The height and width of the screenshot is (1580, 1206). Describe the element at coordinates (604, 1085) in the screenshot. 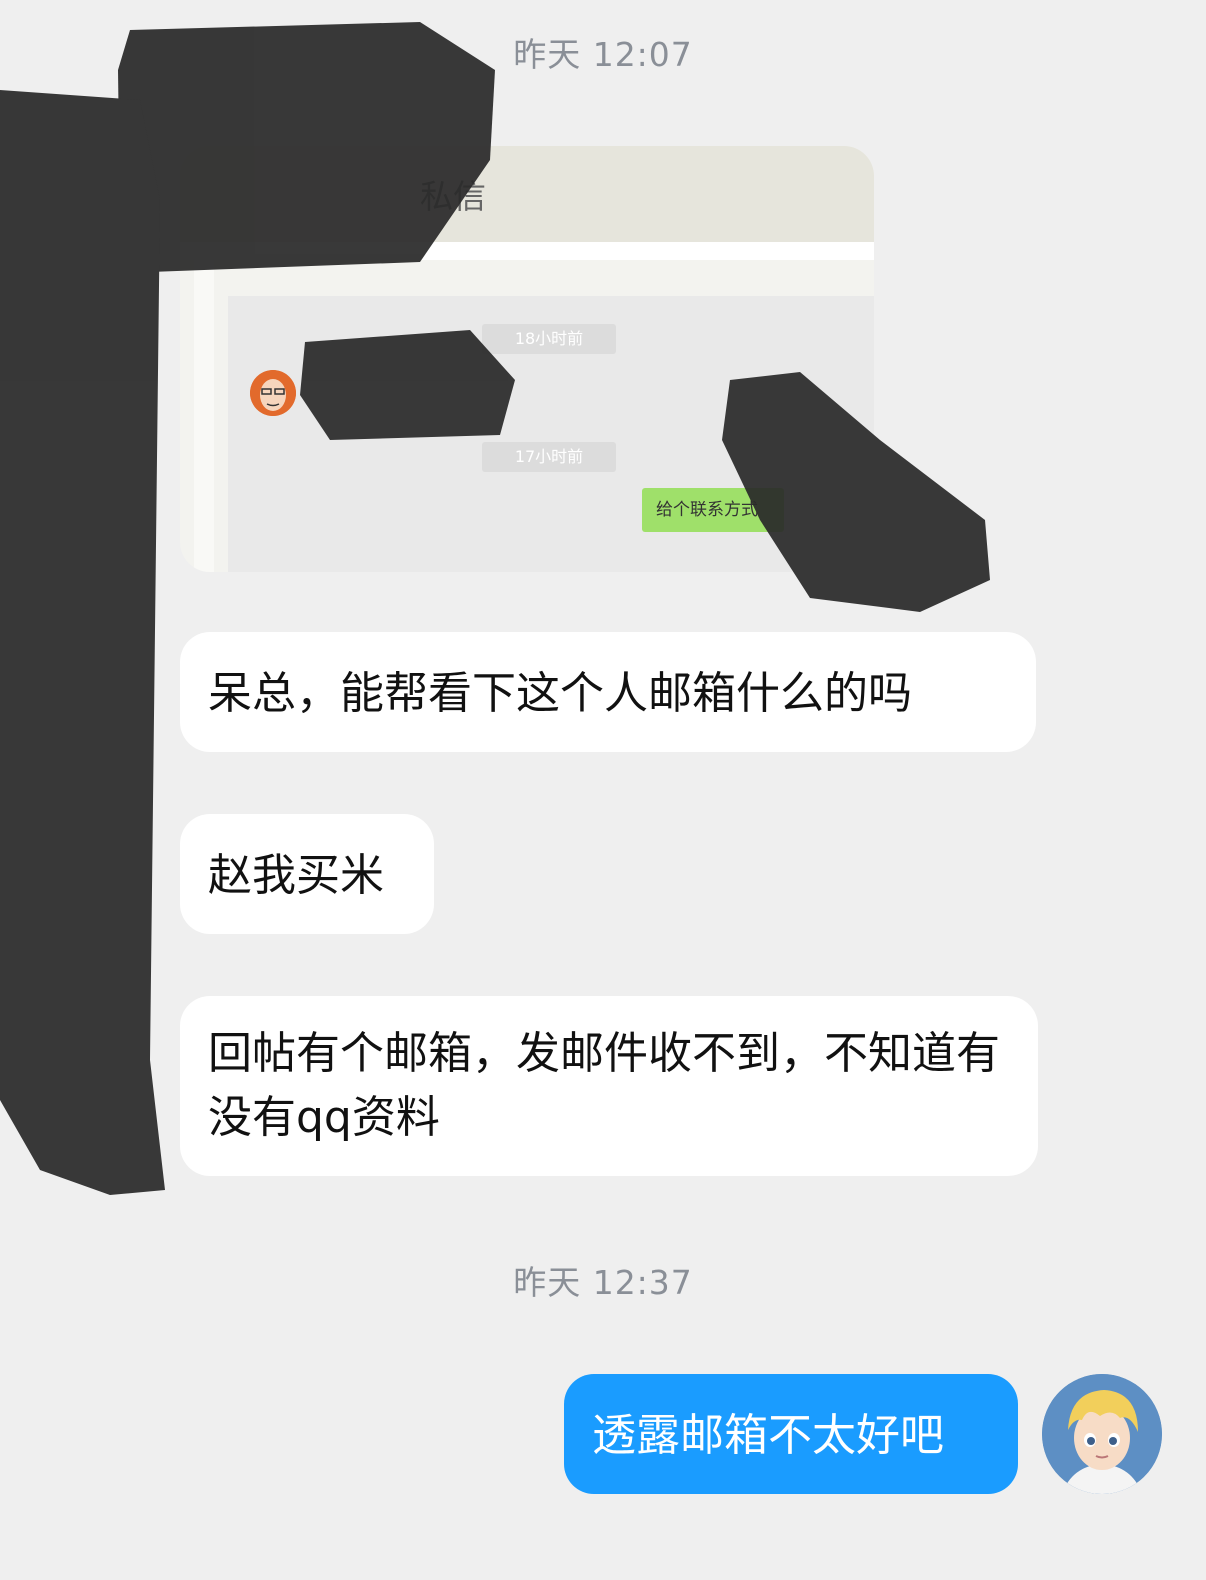

I see `message-text: 回帖有个邮箱，发邮件收不到，不知道有没有qq资料` at that location.